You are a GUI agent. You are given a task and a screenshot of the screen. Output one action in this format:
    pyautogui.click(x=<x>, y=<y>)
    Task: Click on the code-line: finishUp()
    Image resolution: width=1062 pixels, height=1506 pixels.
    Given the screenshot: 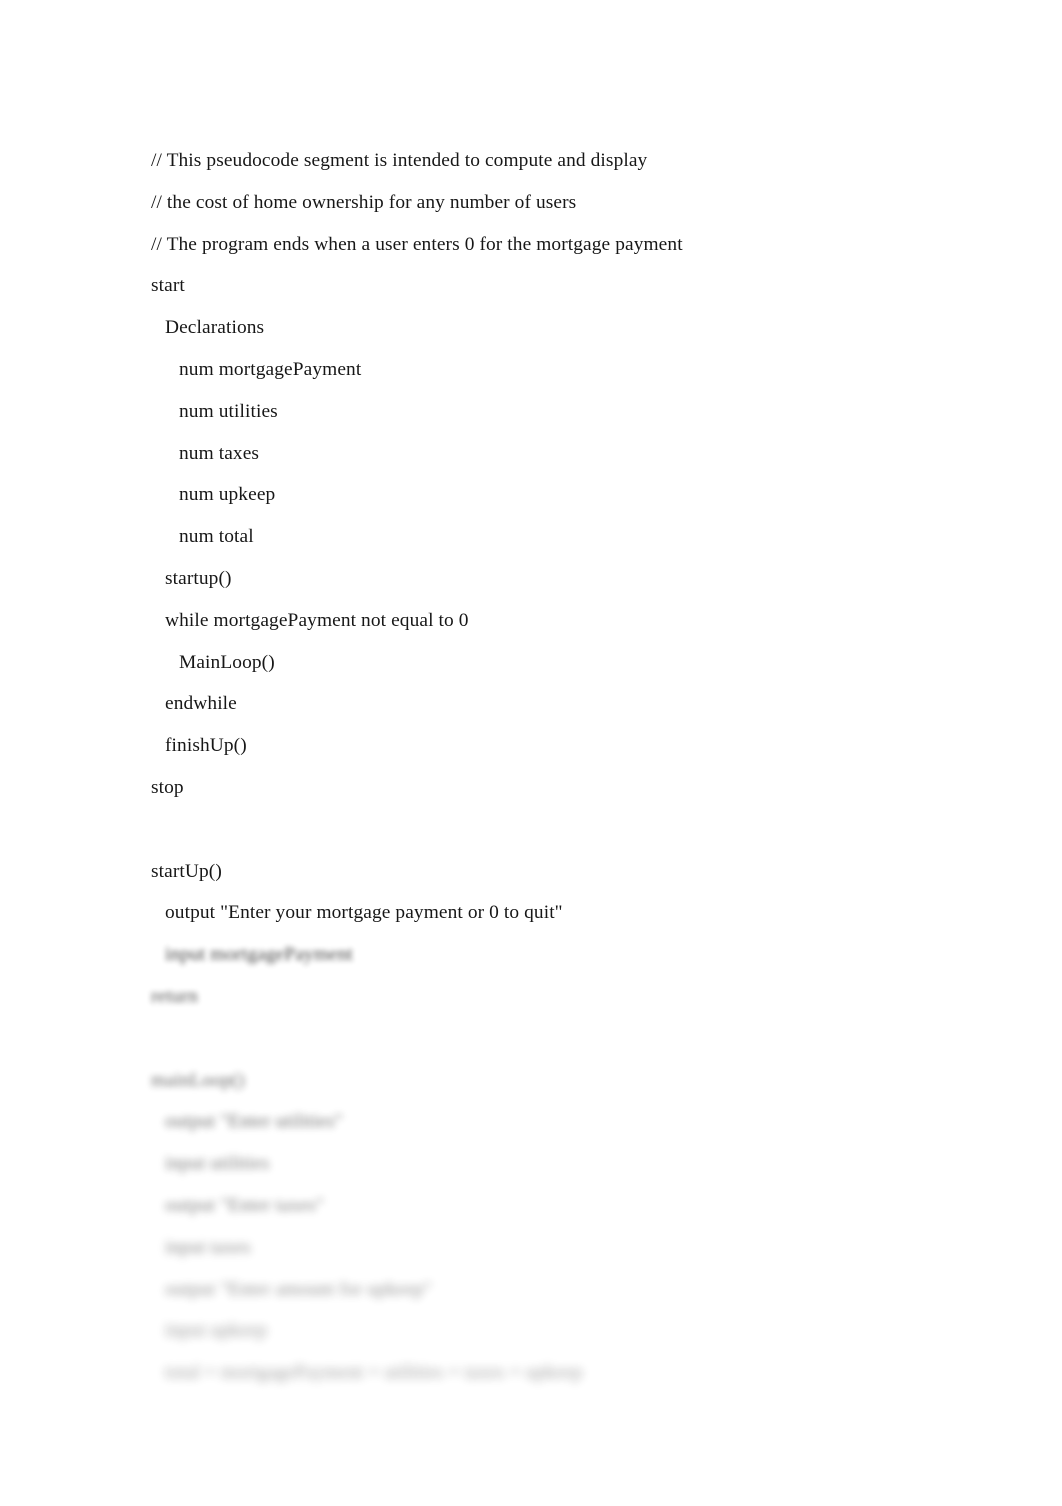 What is the action you would take?
    pyautogui.click(x=206, y=746)
    